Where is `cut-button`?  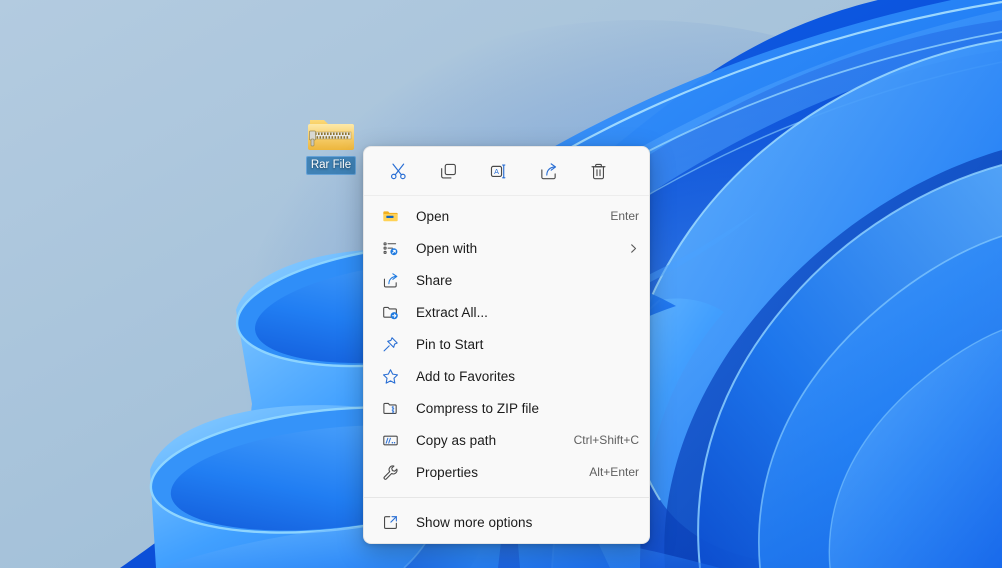
cut-button is located at coordinates (398, 171).